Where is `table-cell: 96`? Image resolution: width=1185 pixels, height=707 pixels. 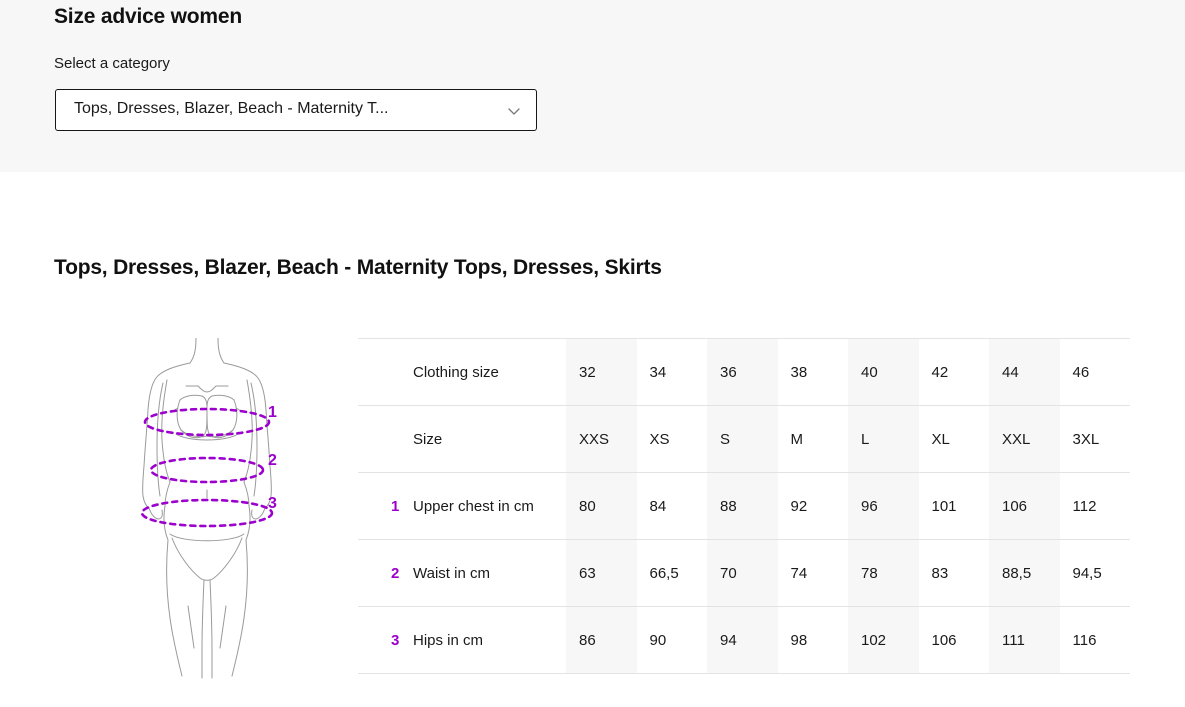 table-cell: 96 is located at coordinates (883, 506).